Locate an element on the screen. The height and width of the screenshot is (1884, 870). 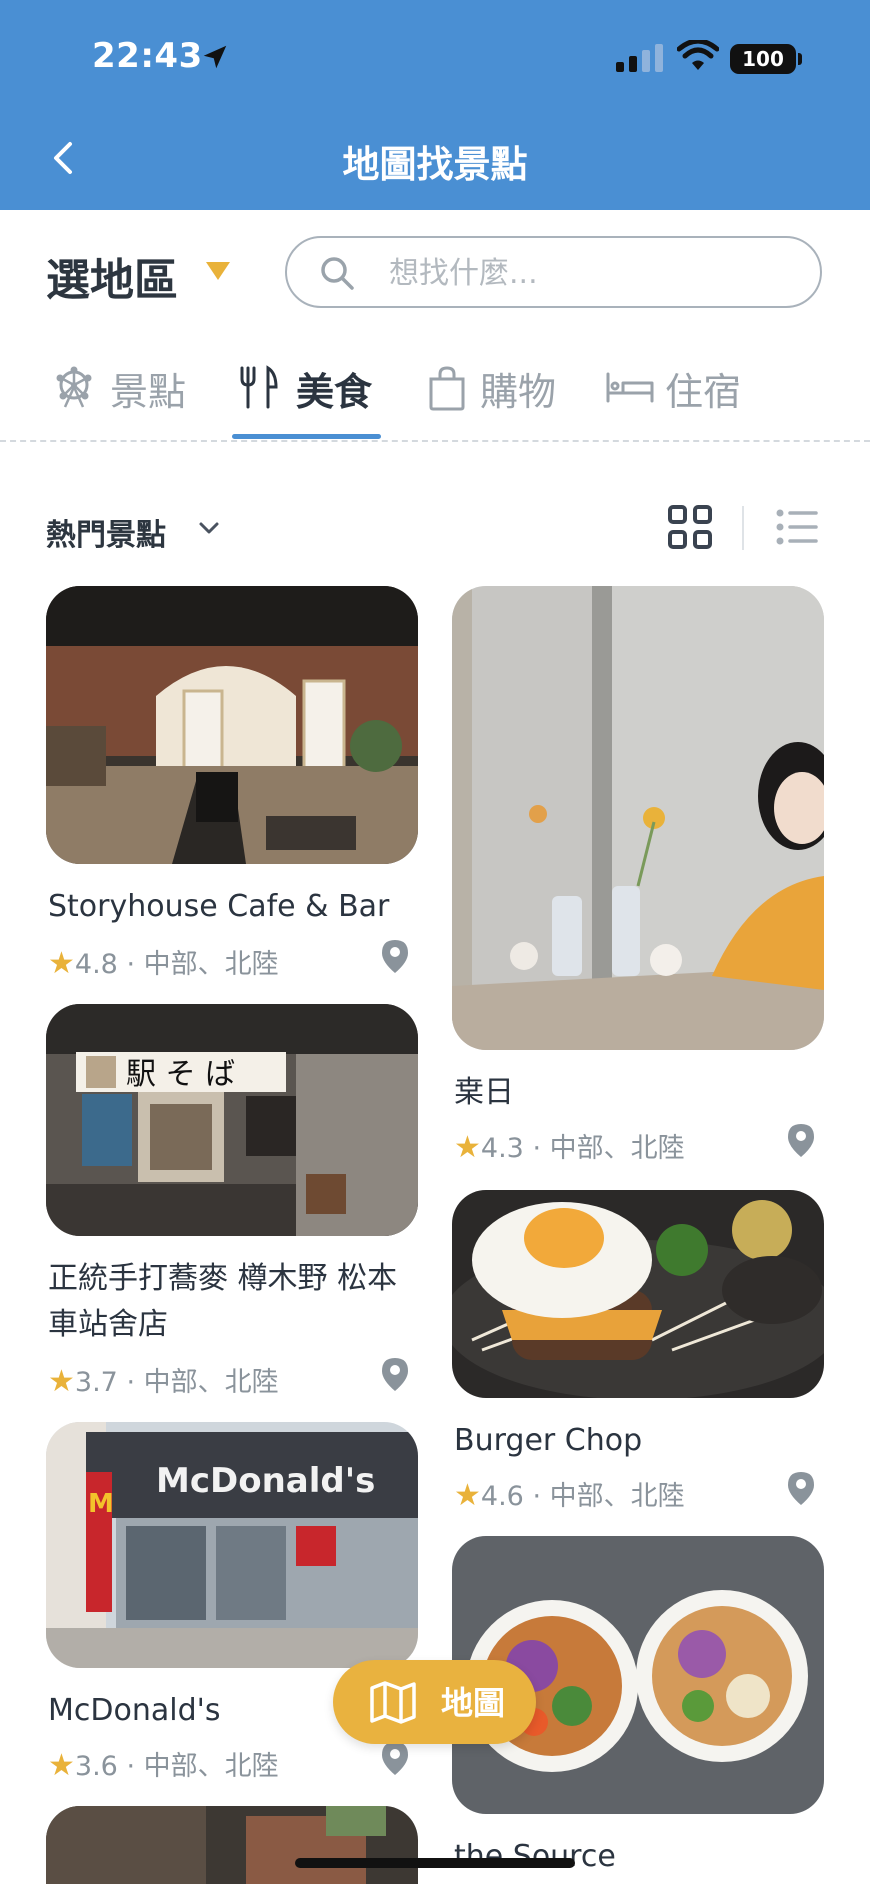
place-photo: 駅 そ ば is located at coordinates (232, 1120).